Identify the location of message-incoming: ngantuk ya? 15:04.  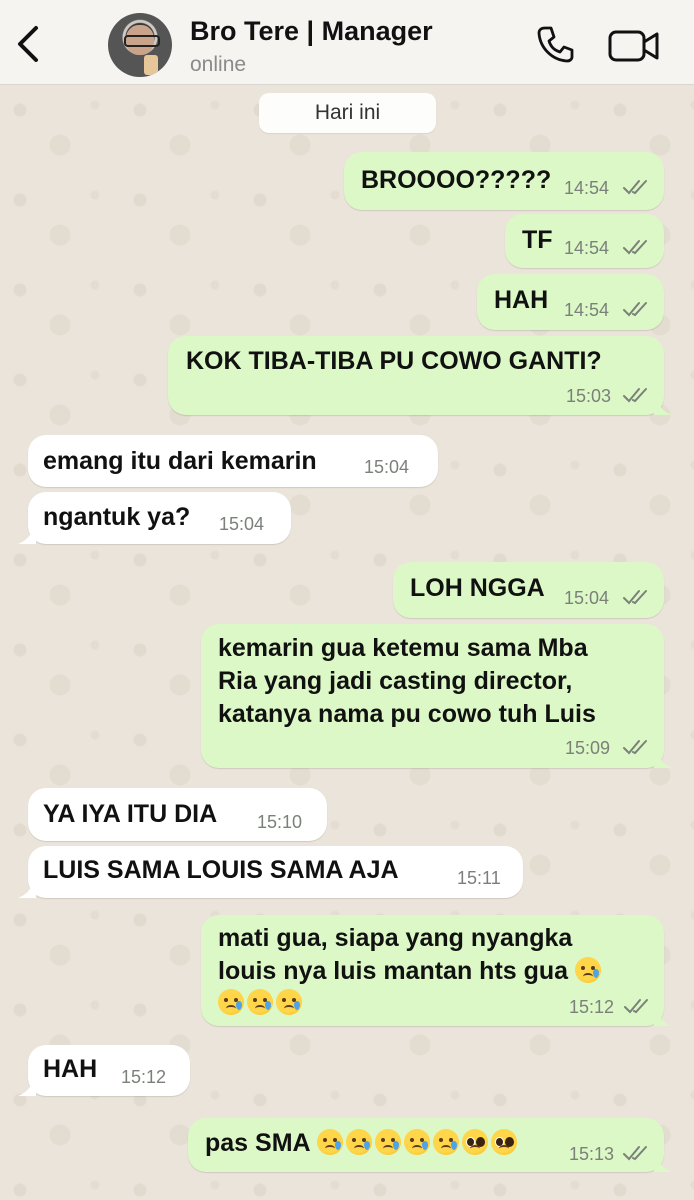
(154, 518).